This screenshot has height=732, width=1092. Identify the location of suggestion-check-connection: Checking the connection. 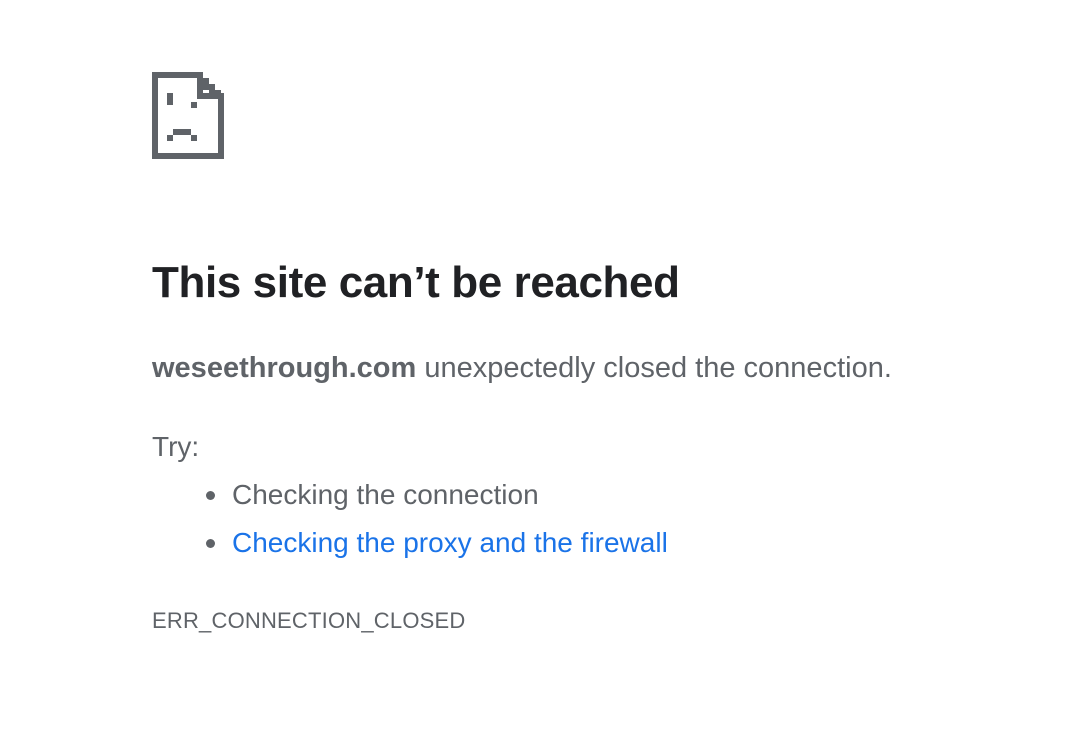
(410, 502).